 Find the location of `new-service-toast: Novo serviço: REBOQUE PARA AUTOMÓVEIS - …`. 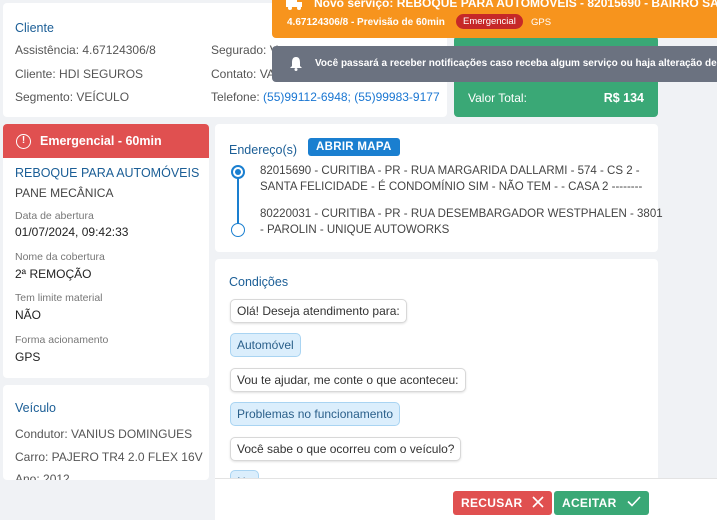

new-service-toast: Novo serviço: REBOQUE PARA AUTOMÓVEIS - … is located at coordinates (494, 19).